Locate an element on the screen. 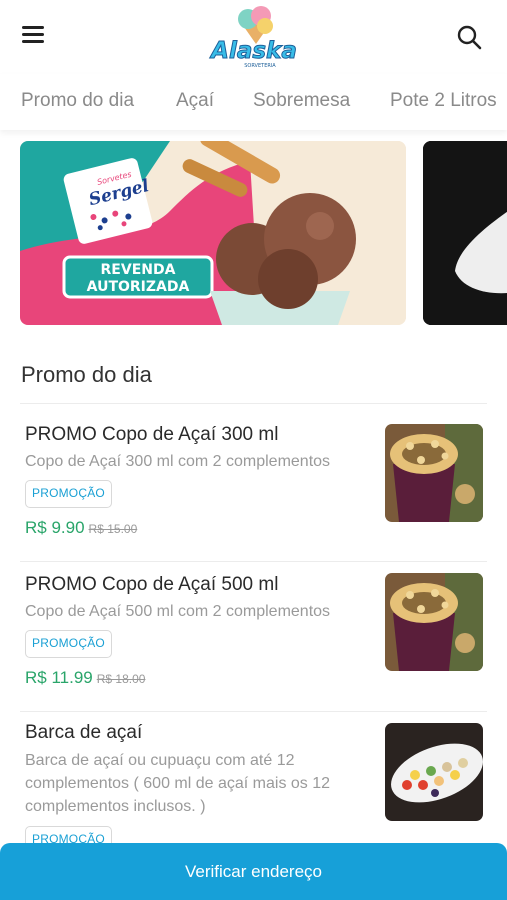 The width and height of the screenshot is (507, 900). tab-pote-2-litros: Pote 2 Litros is located at coordinates (443, 101).